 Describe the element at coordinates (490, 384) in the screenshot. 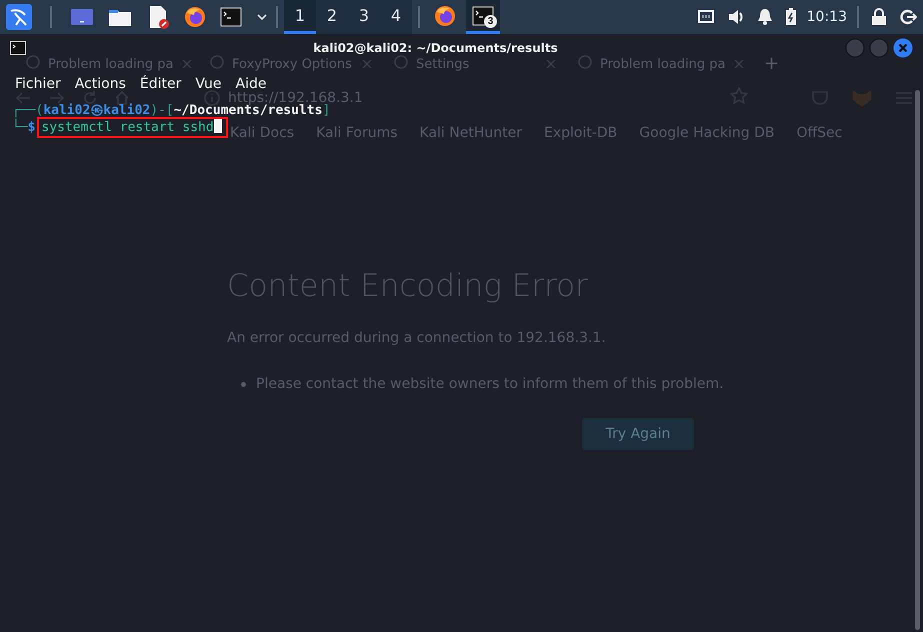

I see `error-hint: Please contact the website owners to inform them of this problem.` at that location.